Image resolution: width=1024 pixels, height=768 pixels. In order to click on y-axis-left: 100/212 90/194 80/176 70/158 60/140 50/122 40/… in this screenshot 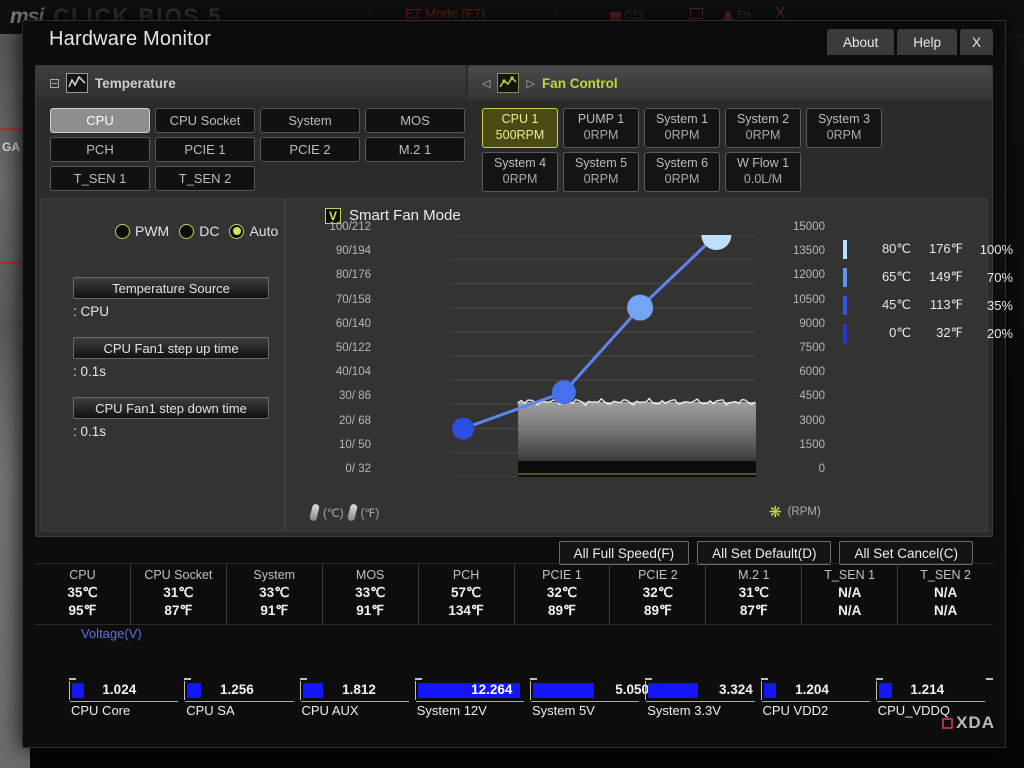, I will do `click(340, 349)`.